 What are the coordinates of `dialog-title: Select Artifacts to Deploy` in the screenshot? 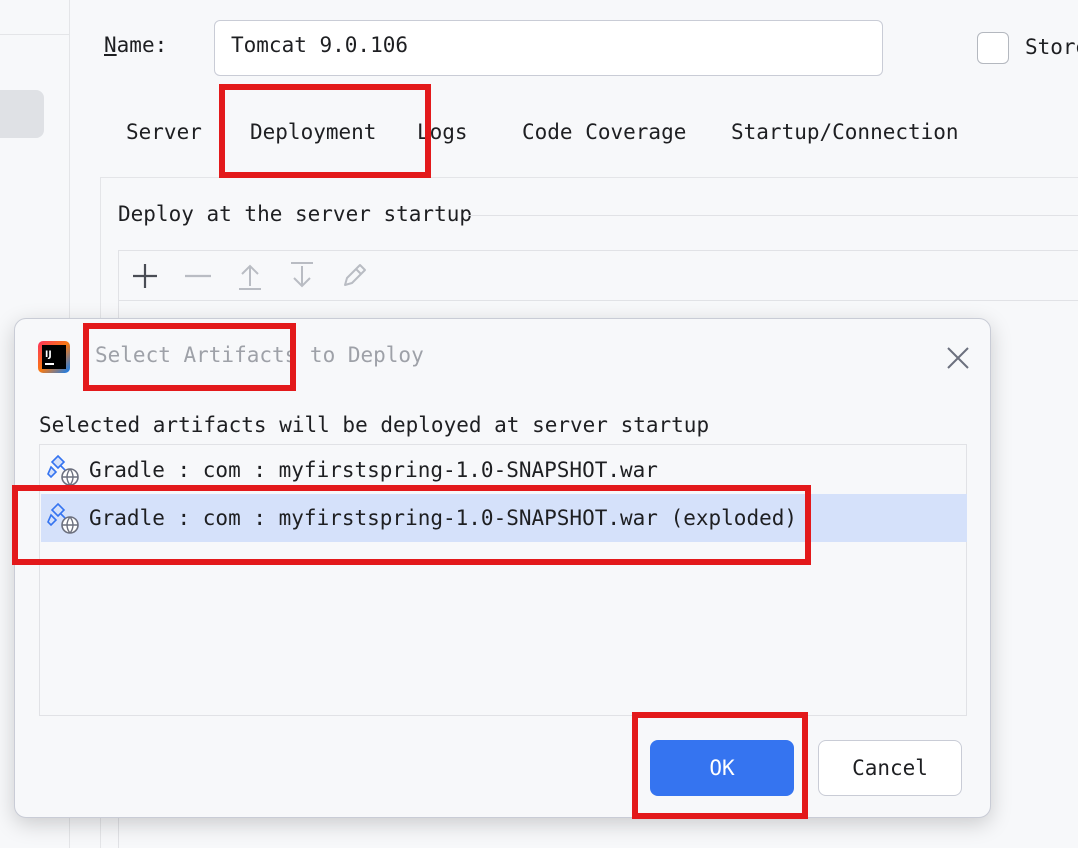 It's located at (259, 355).